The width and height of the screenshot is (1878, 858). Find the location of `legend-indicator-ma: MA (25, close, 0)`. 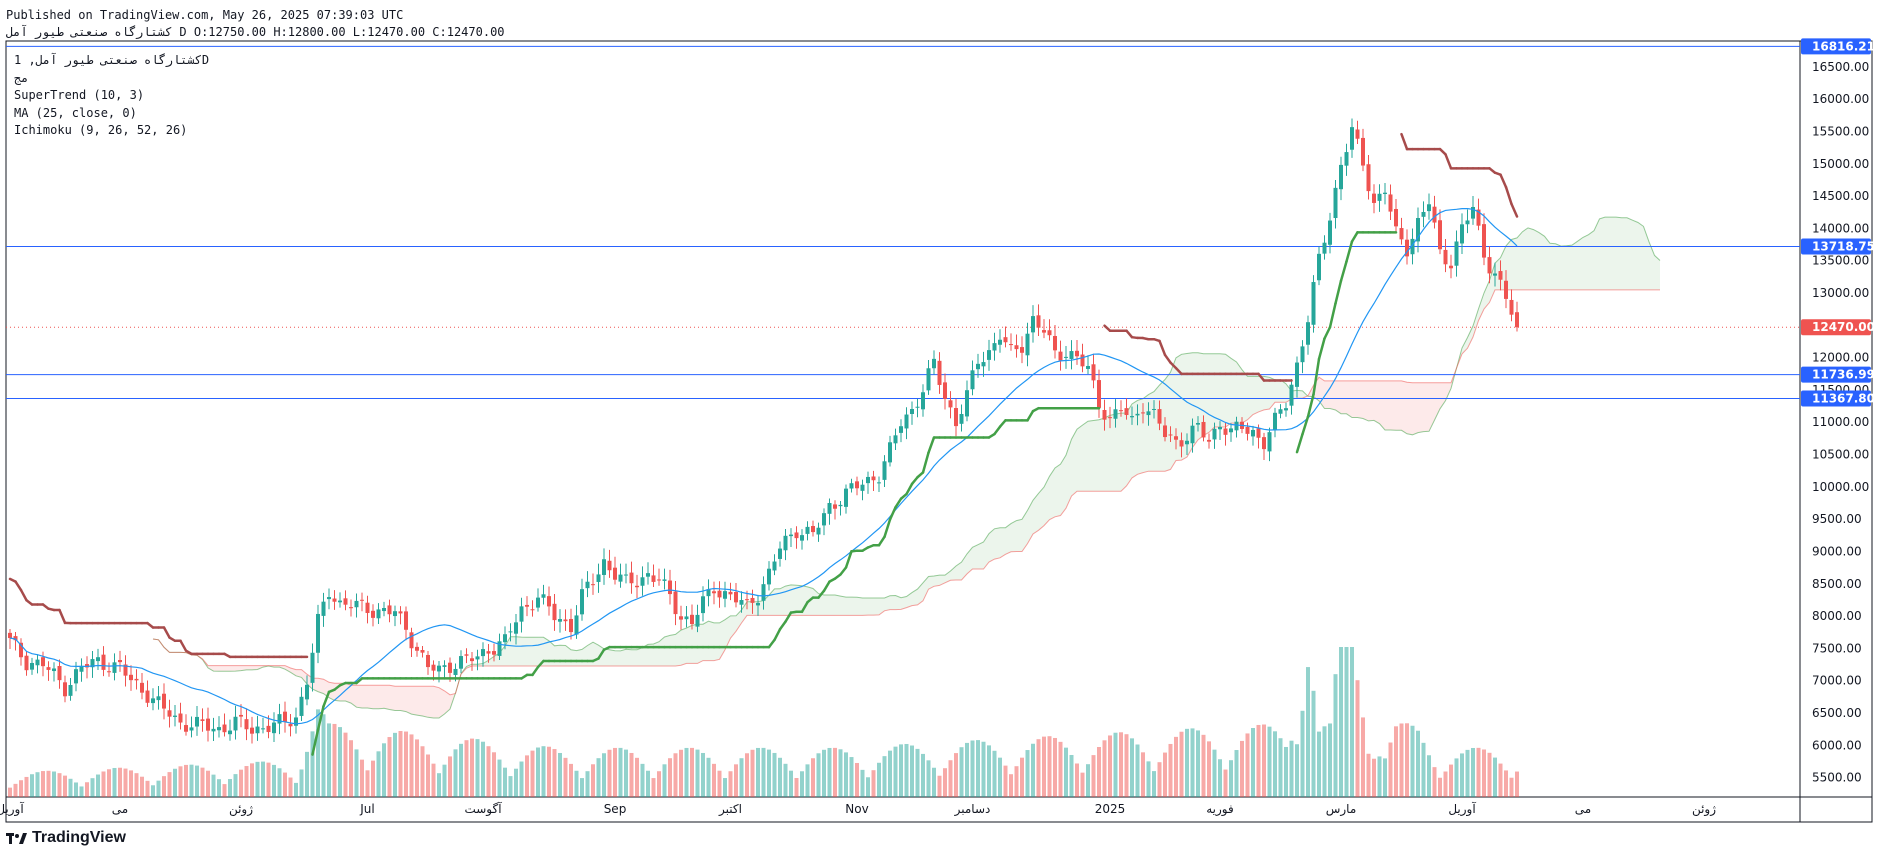

legend-indicator-ma: MA (25, close, 0) is located at coordinates (111, 114).